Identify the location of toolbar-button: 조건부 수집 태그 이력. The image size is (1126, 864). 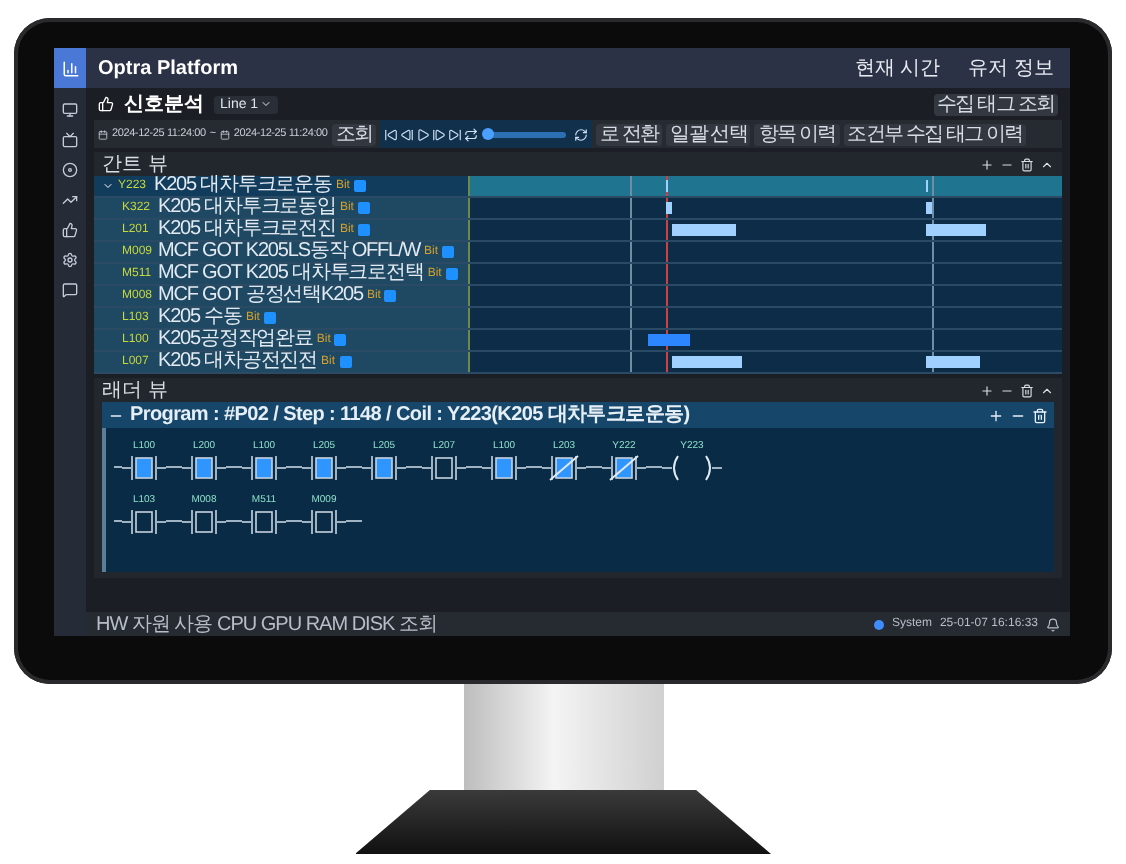
(935, 134).